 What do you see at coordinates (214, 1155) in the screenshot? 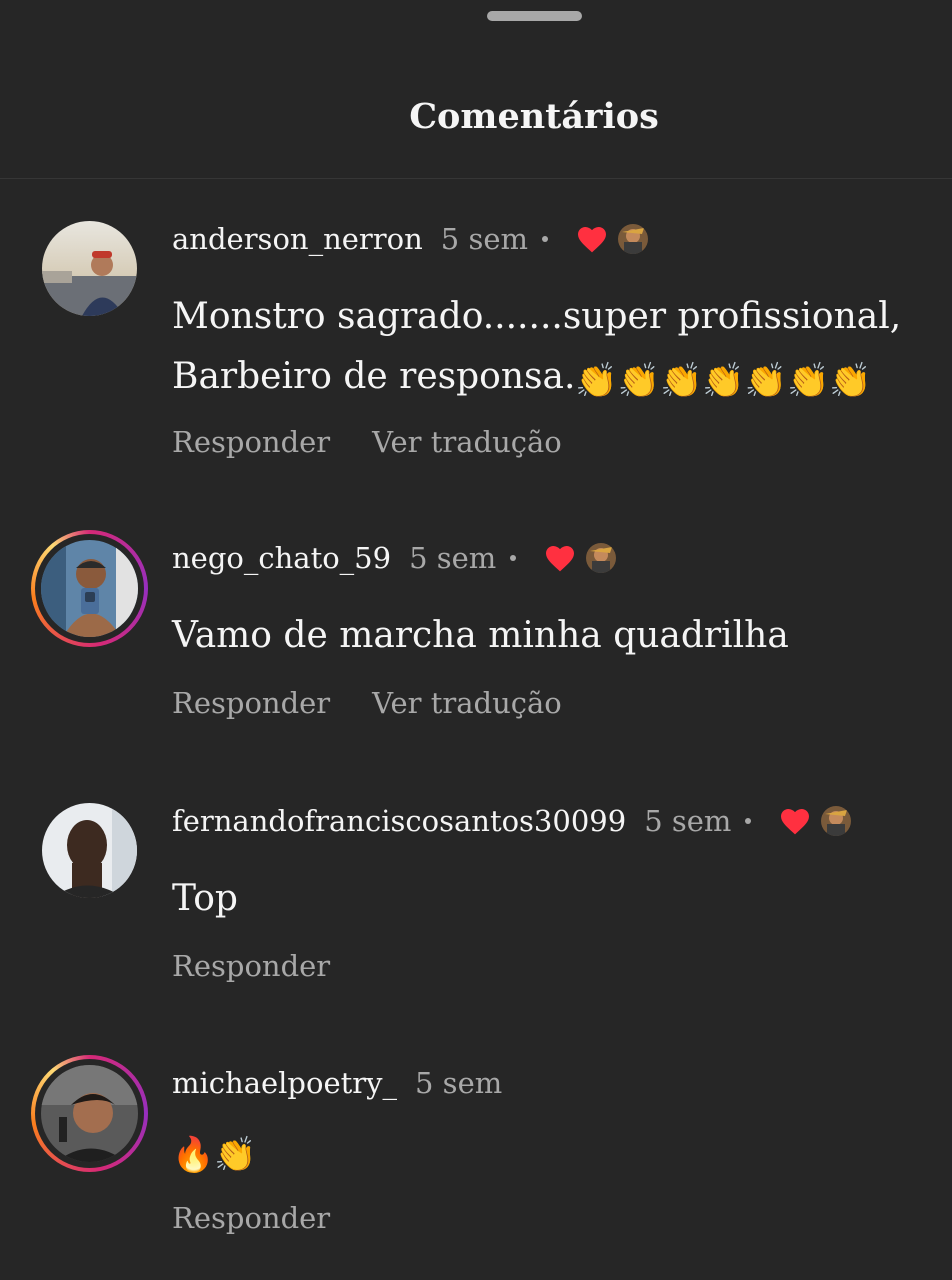
I see `fire-clap-emoji: 🔥👏` at bounding box center [214, 1155].